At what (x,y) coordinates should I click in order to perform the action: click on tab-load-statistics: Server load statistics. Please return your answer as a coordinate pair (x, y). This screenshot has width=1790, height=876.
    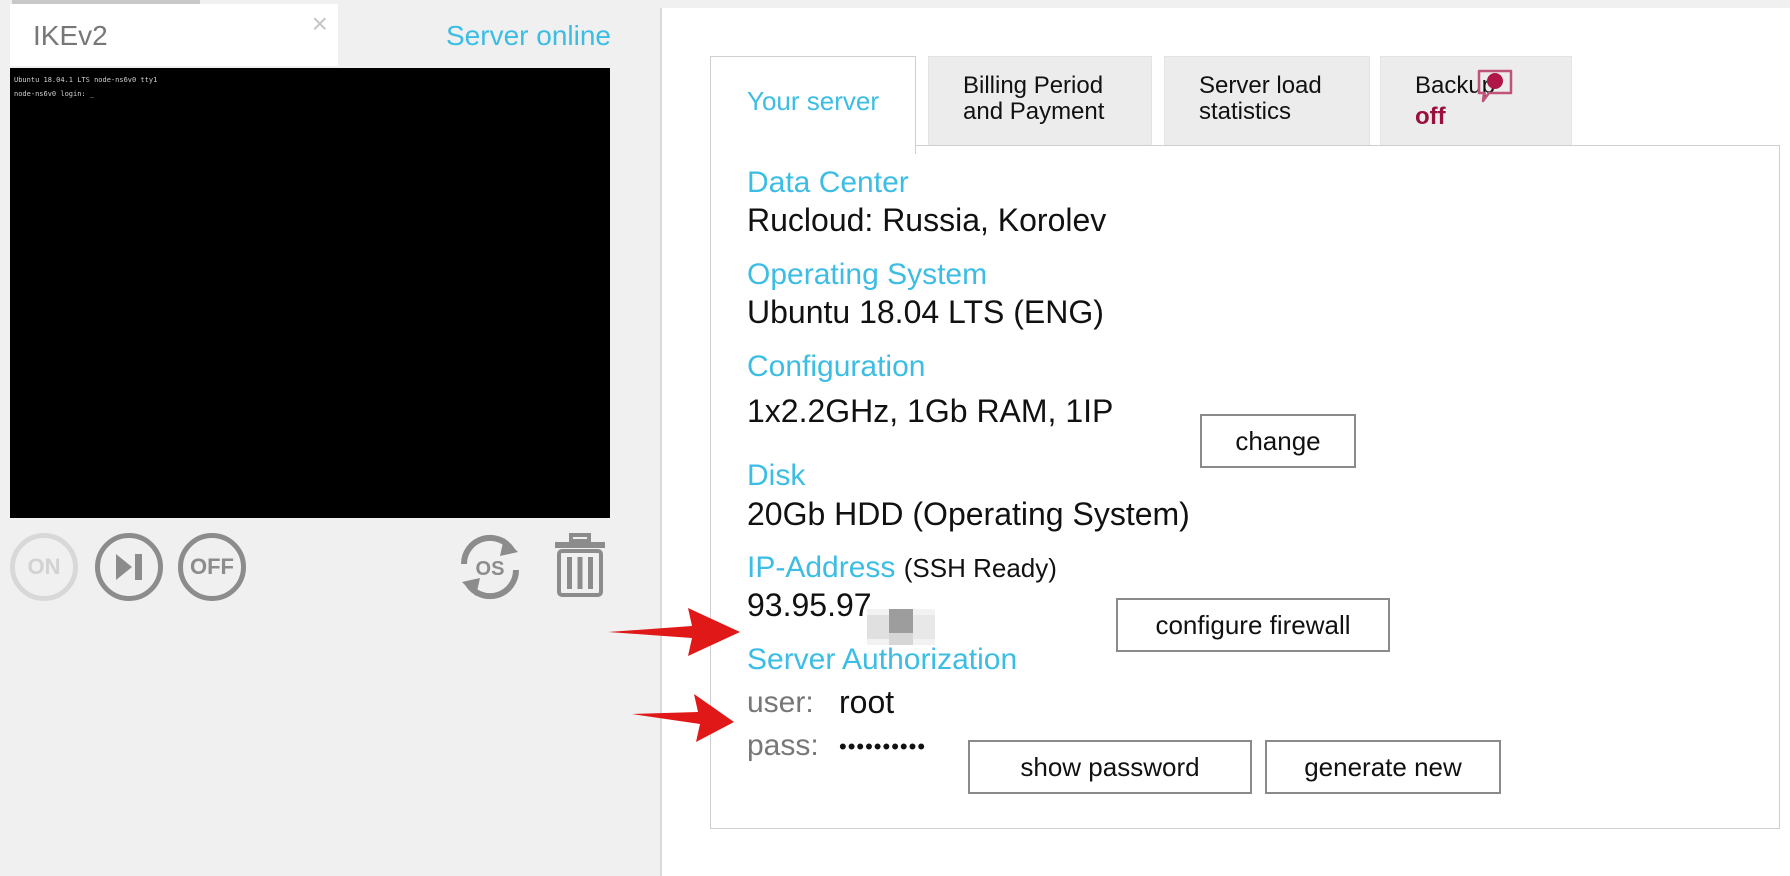
    Looking at the image, I should click on (1267, 104).